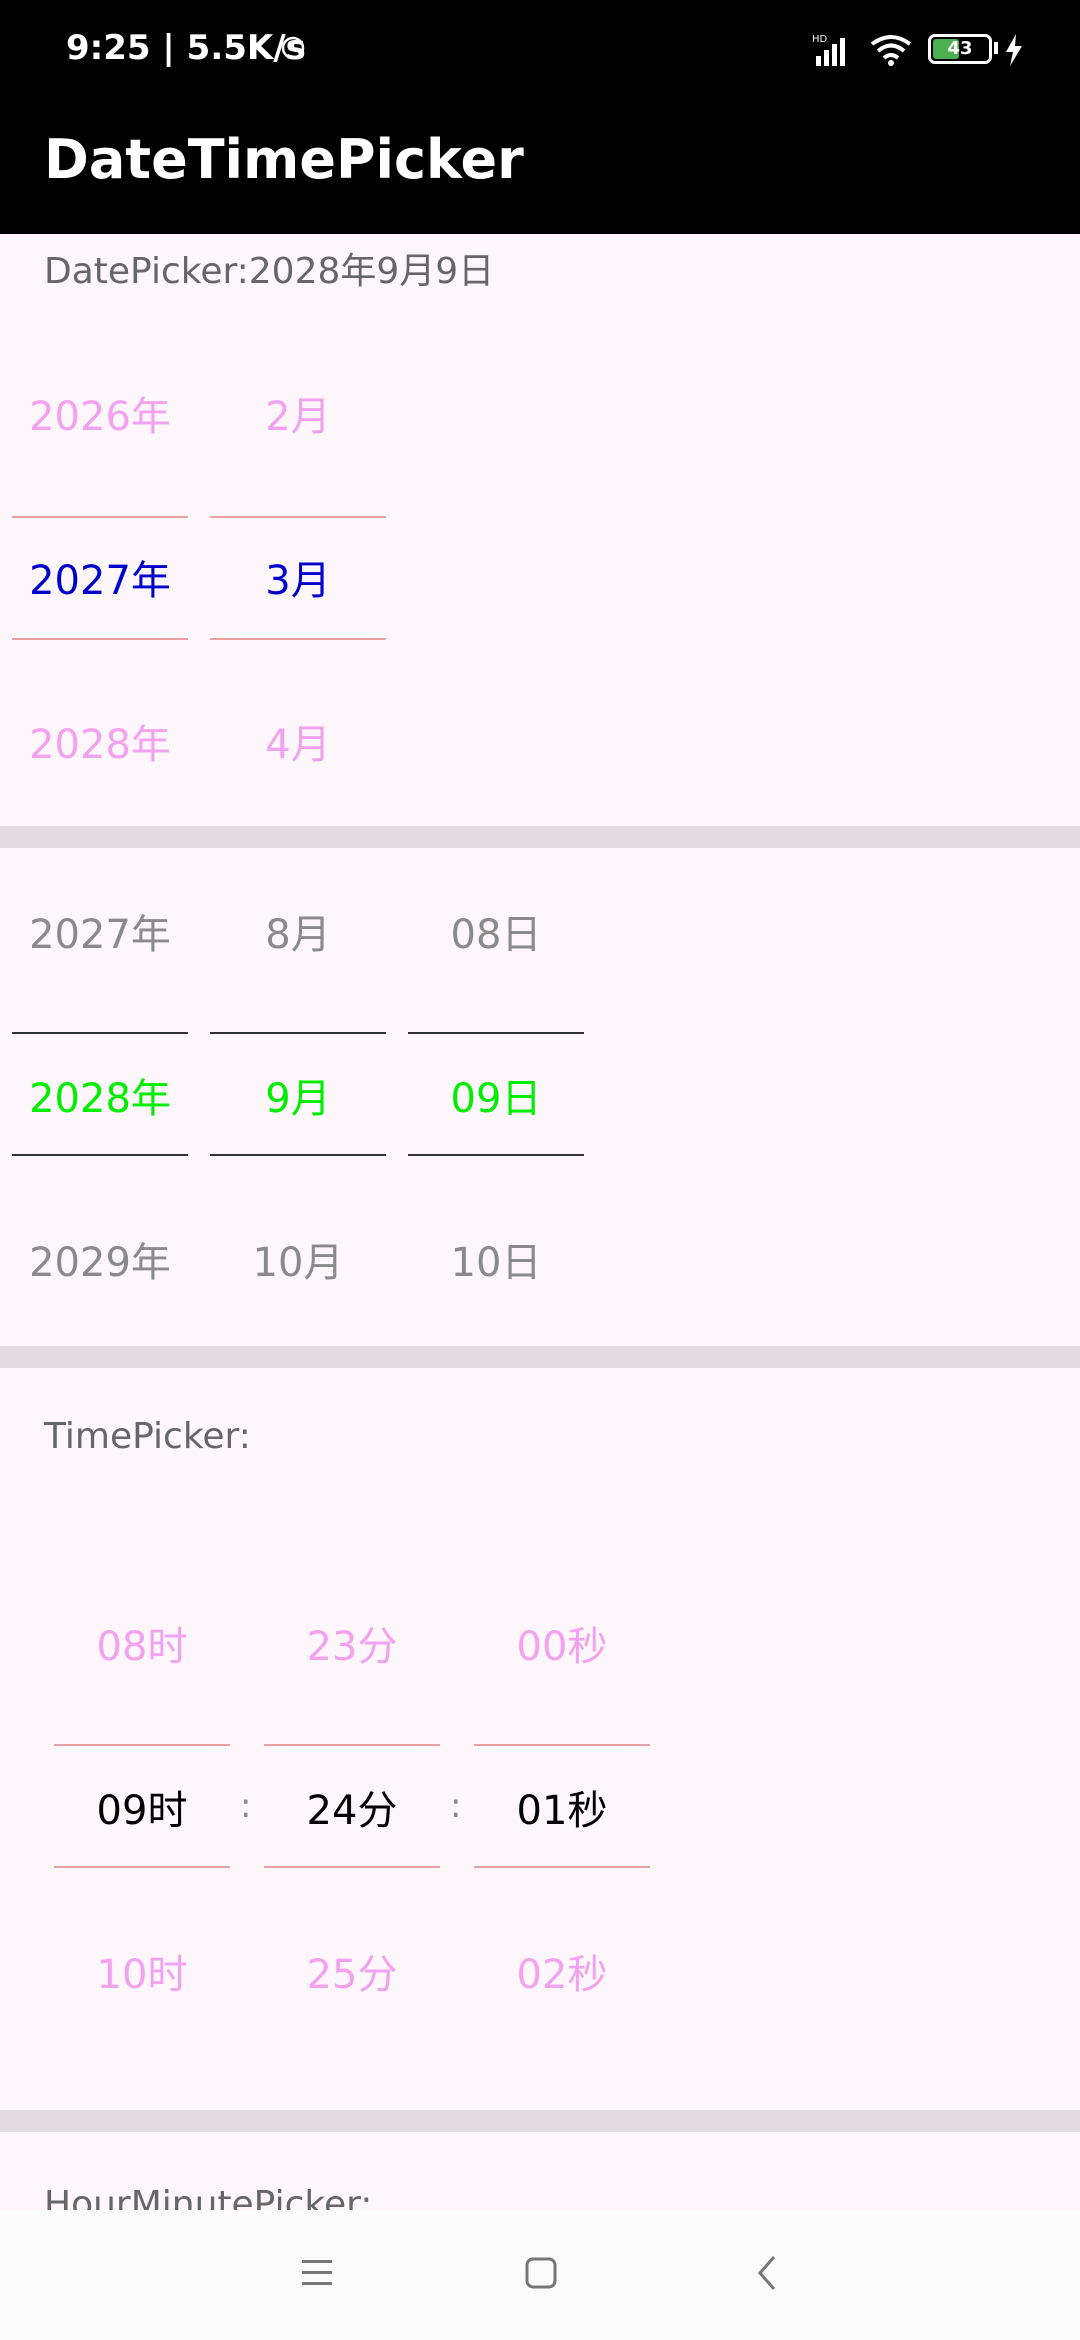 This screenshot has height=2340, width=1080. I want to click on minute-next: 25分, so click(352, 1971).